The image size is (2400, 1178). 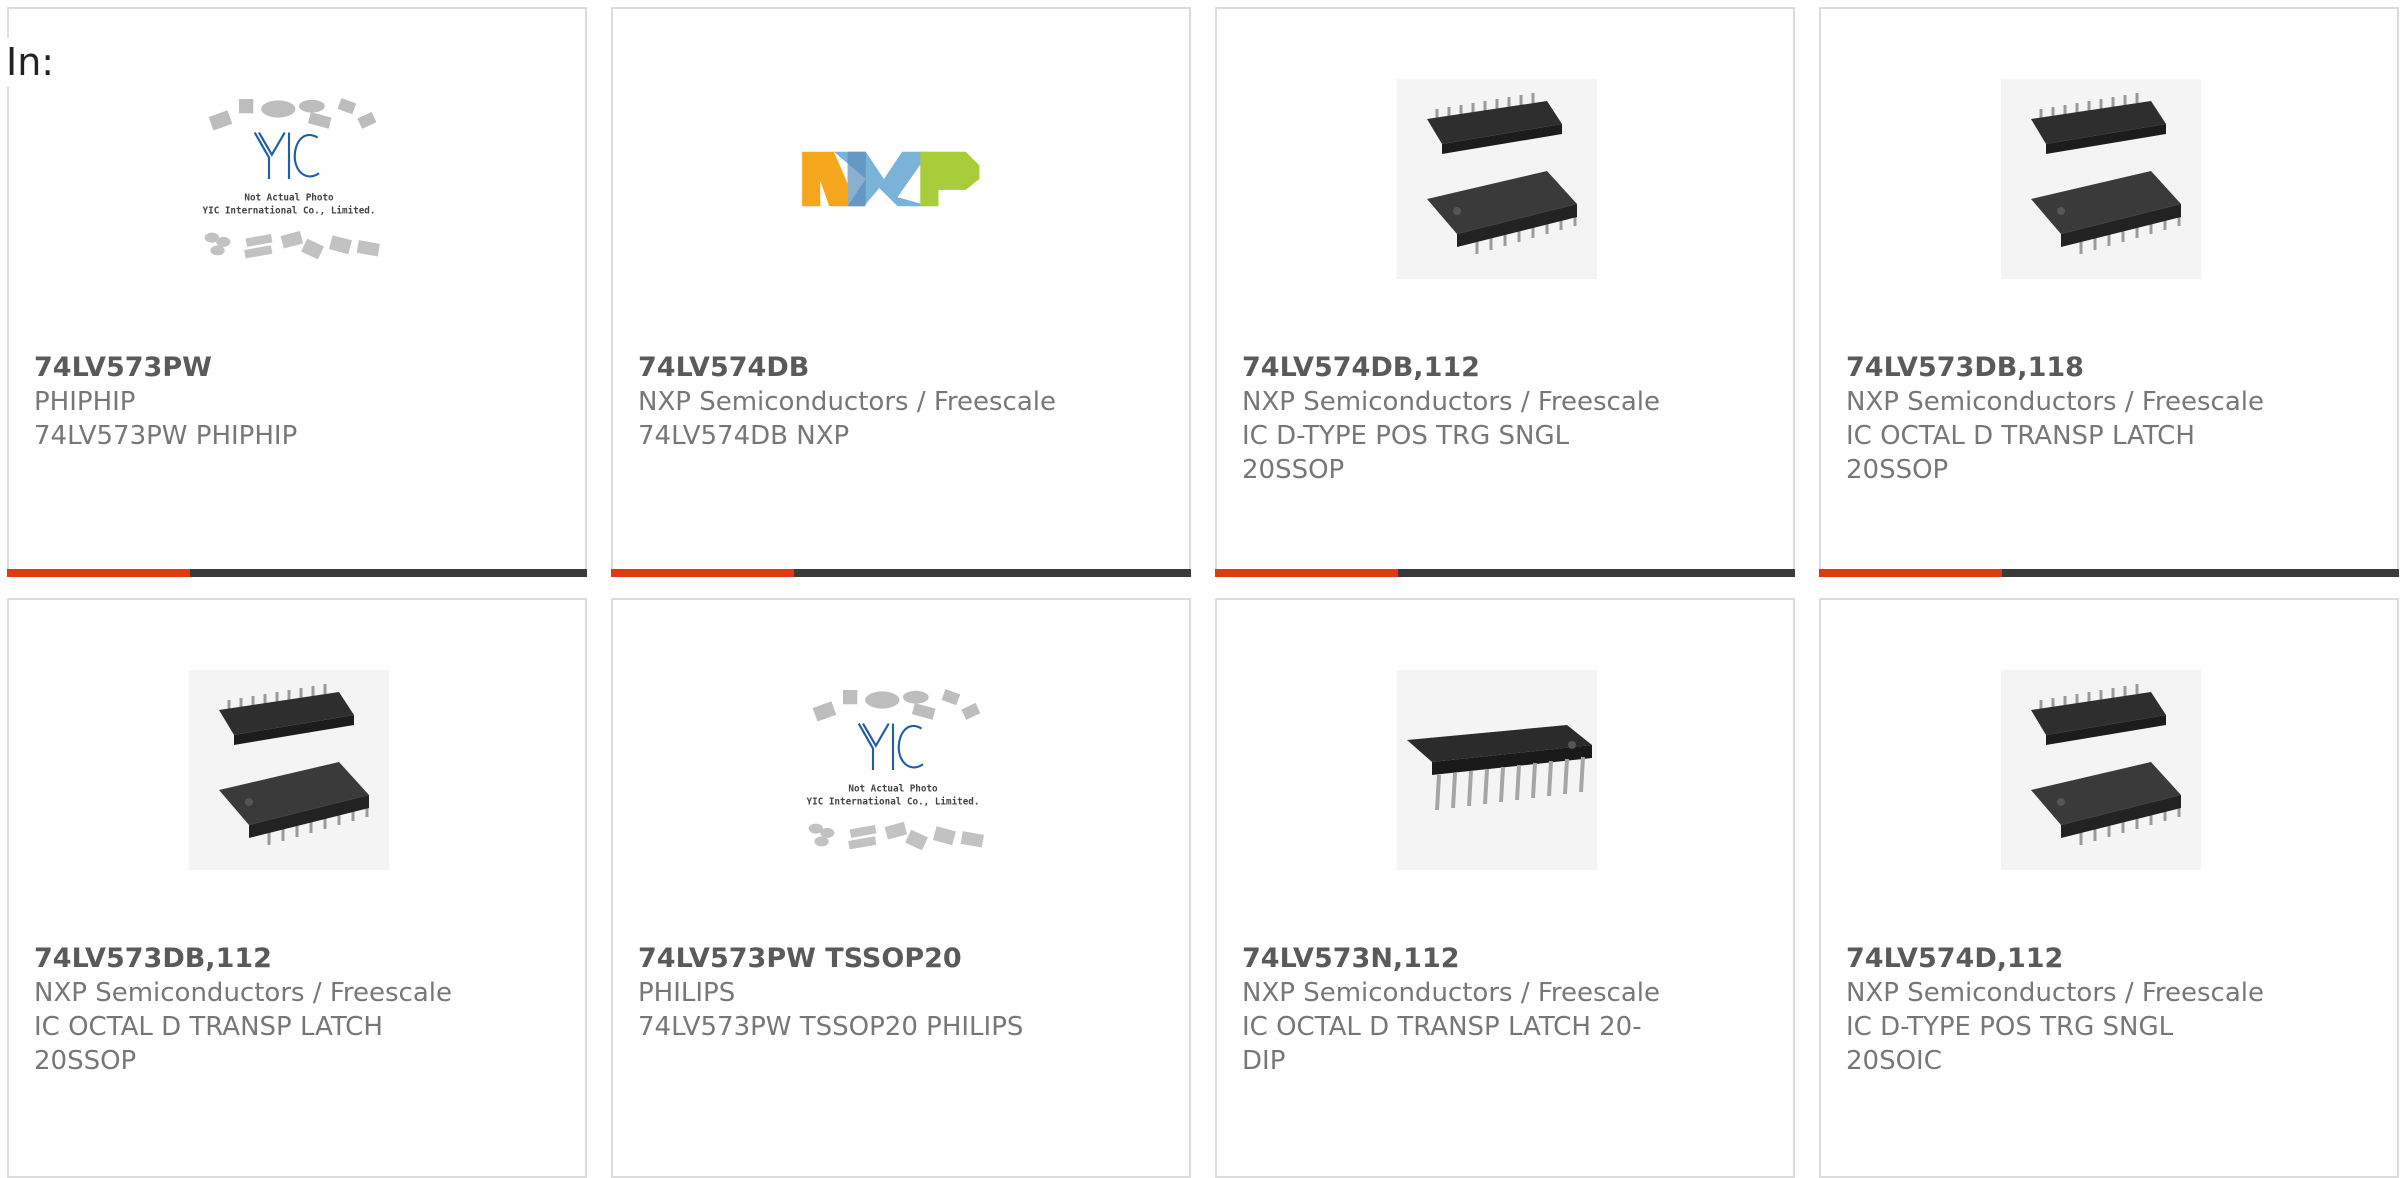 I want to click on filter-label: In:, so click(x=33, y=62).